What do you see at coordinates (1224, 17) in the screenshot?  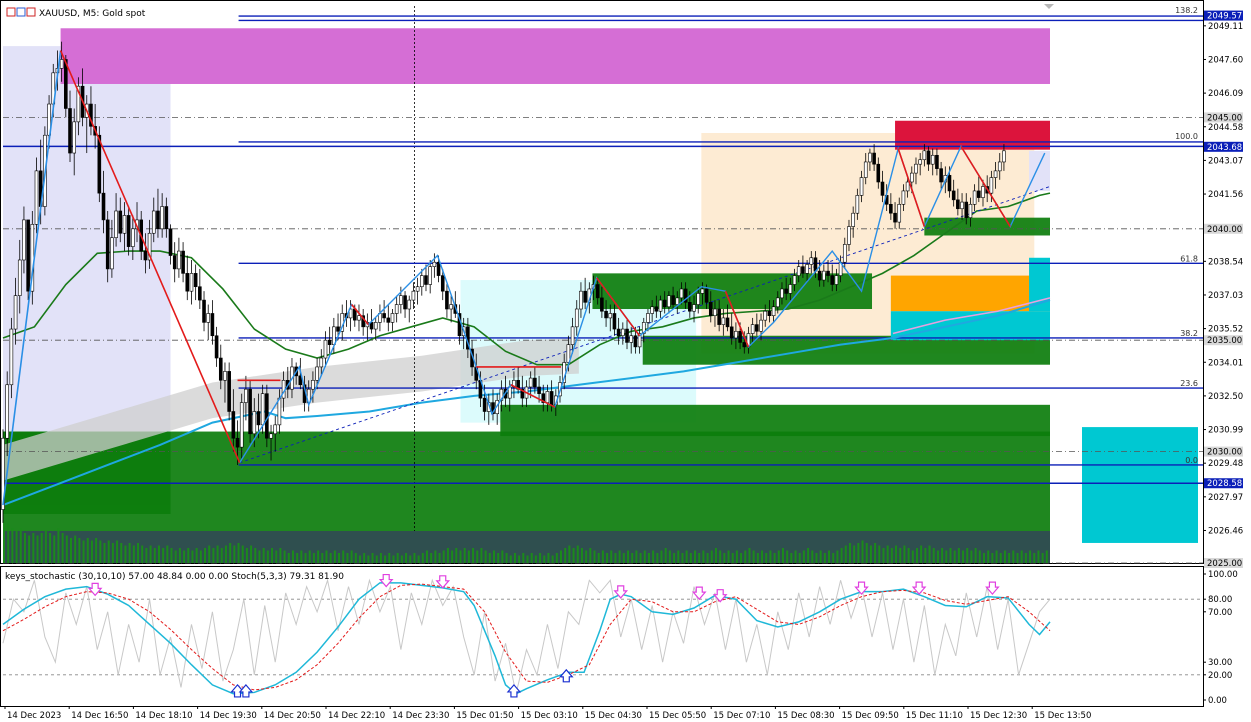 I see `price-box-label: 2049.57` at bounding box center [1224, 17].